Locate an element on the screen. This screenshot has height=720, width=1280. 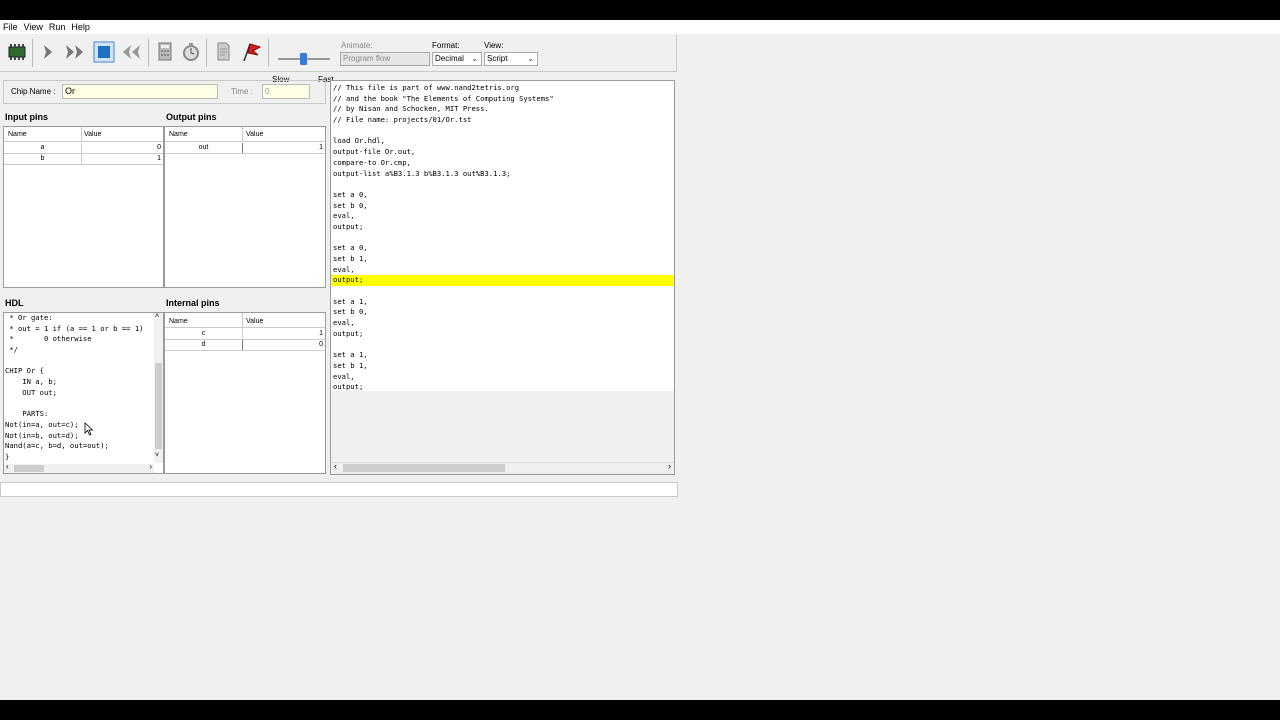
hdl-line: Not(in=b, out=d); is located at coordinates (42, 435).